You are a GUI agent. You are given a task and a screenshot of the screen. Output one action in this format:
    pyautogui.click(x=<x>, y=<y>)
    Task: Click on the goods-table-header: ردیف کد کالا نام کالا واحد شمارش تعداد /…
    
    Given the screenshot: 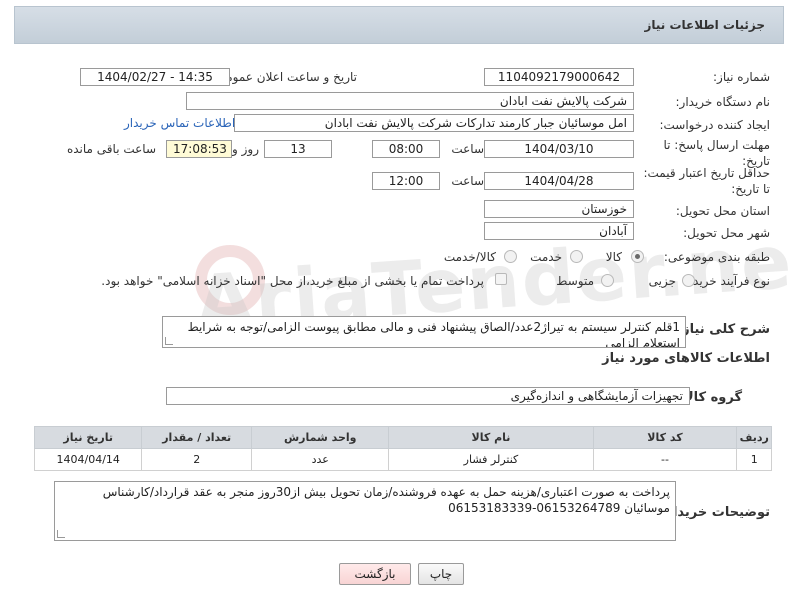 What is the action you would take?
    pyautogui.click(x=402, y=437)
    